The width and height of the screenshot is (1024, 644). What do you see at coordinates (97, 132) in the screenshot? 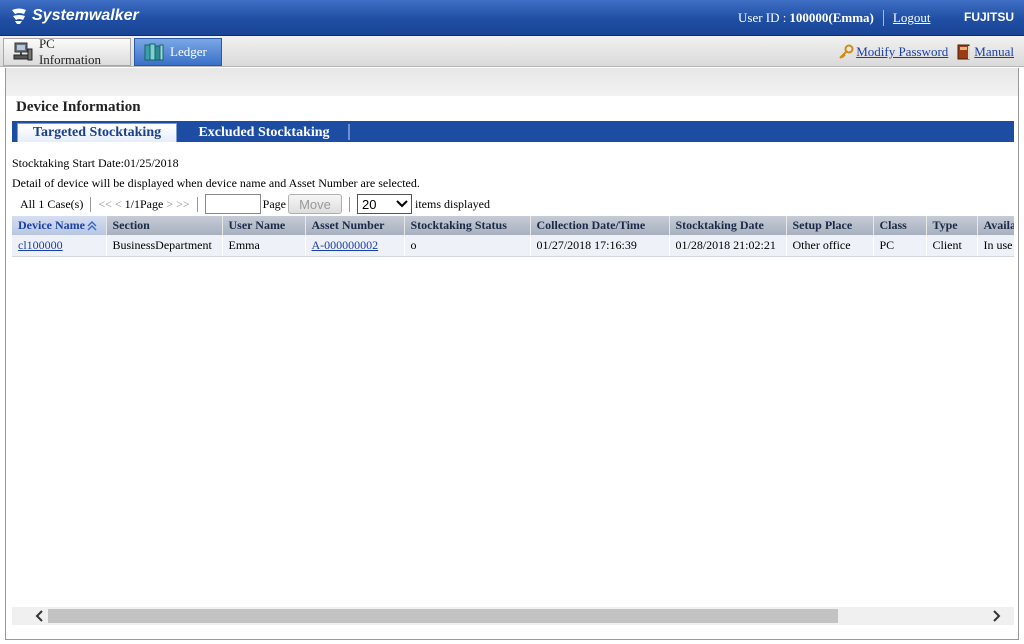
I see `tab-targeted-stocktaking: Targeted Stocktaking` at bounding box center [97, 132].